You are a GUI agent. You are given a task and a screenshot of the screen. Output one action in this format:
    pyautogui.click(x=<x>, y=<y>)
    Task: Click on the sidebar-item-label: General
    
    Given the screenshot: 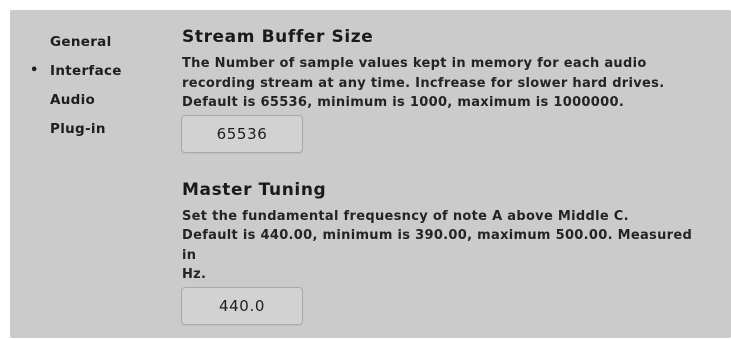 What is the action you would take?
    pyautogui.click(x=81, y=42)
    